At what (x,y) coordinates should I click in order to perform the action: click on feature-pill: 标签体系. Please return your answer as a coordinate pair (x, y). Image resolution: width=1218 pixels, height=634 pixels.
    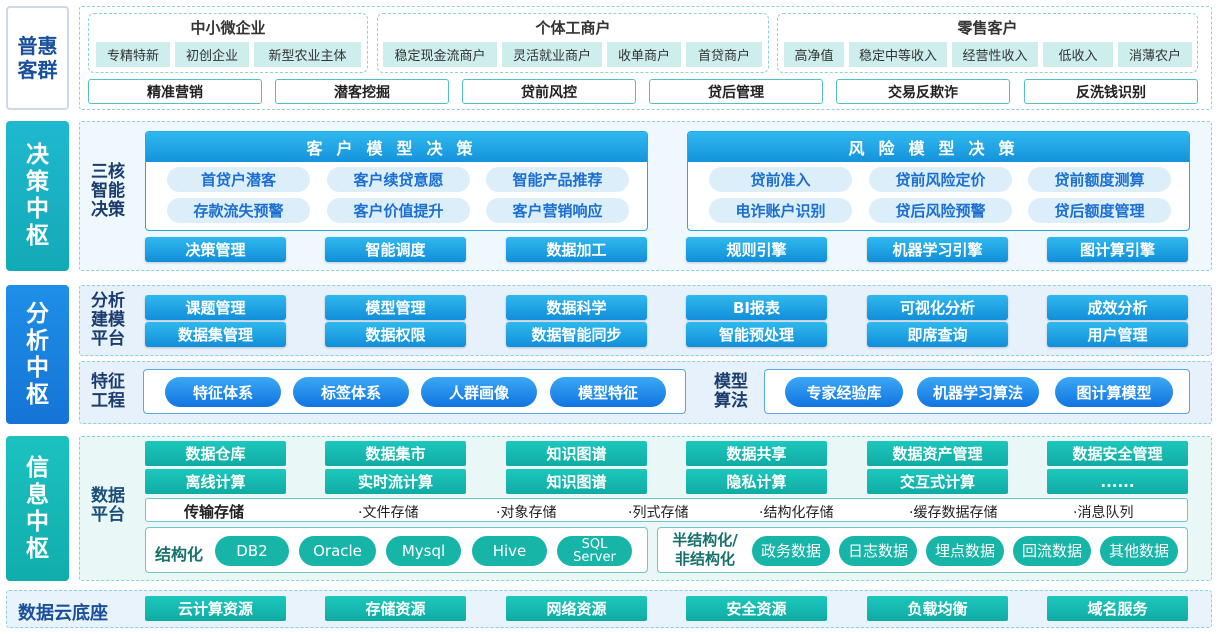
    Looking at the image, I should click on (351, 392).